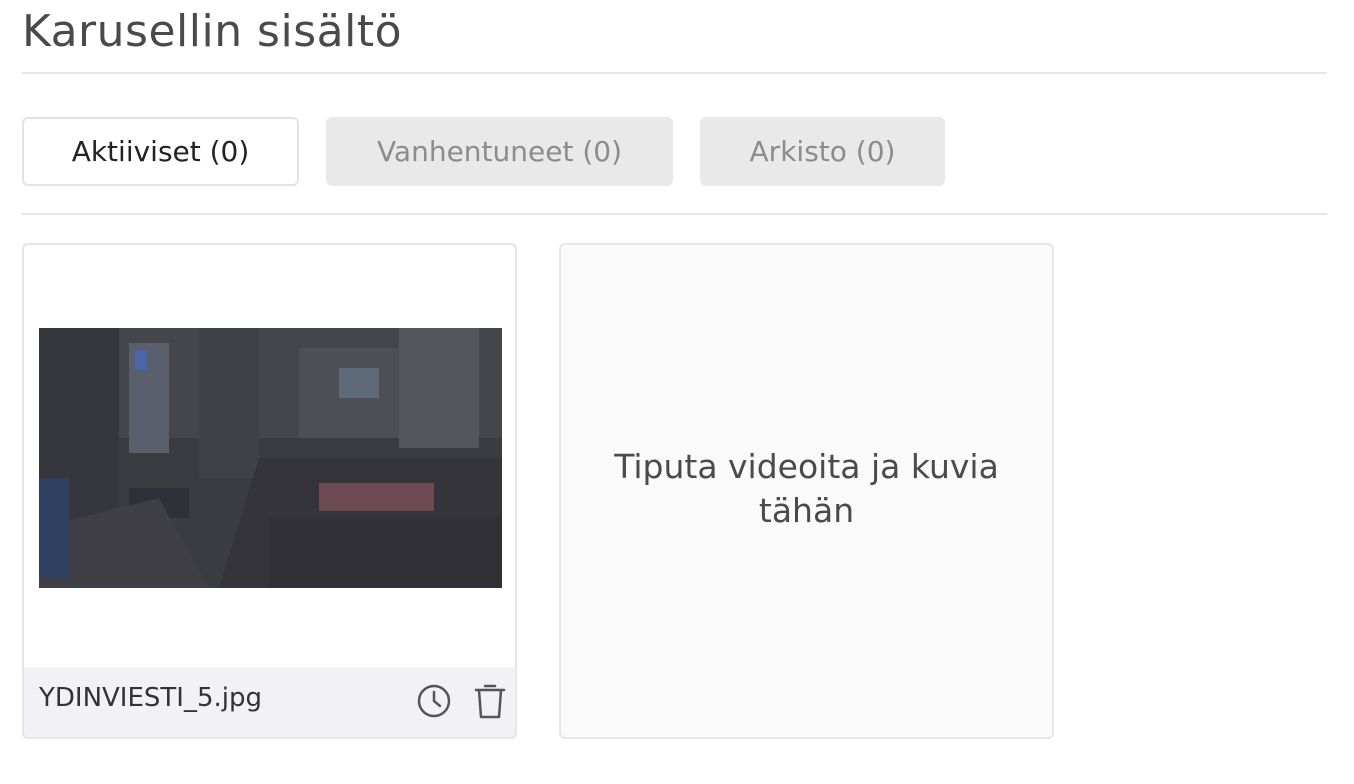 This screenshot has height=784, width=1354. Describe the element at coordinates (822, 151) in the screenshot. I see `tab-archive: Arkisto (0)` at that location.